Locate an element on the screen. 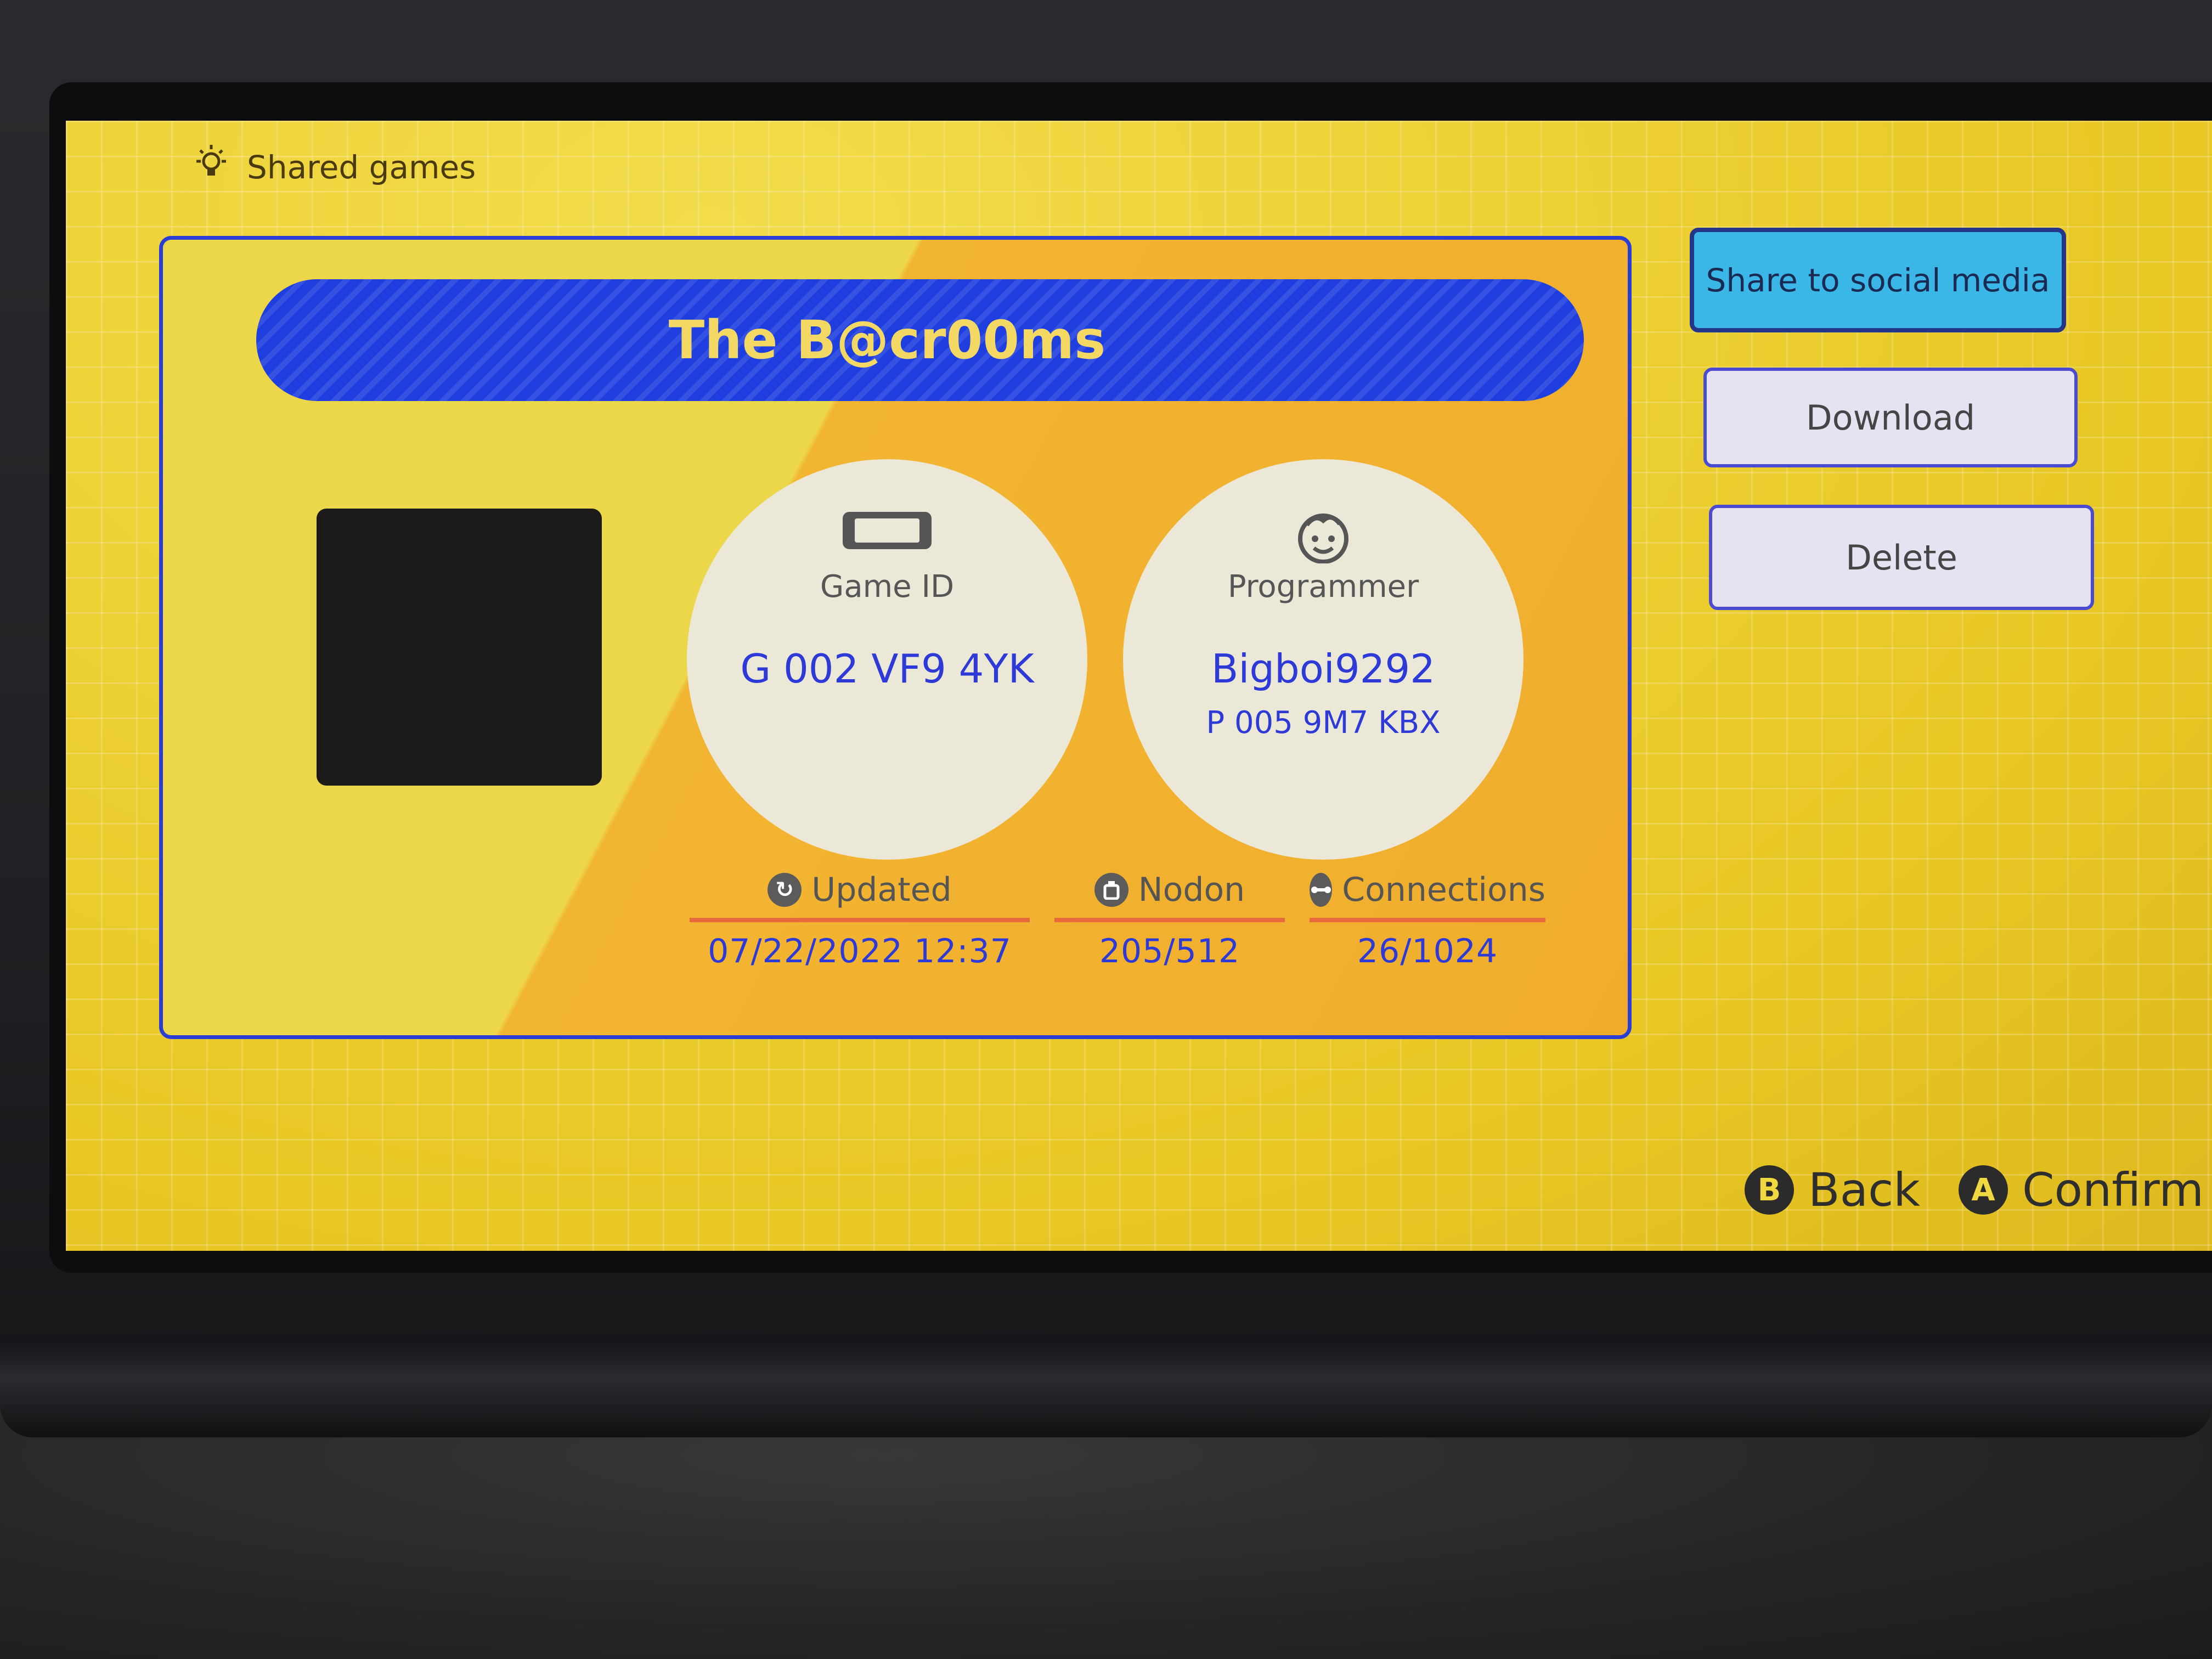  delete-button: Delete is located at coordinates (1902, 557).